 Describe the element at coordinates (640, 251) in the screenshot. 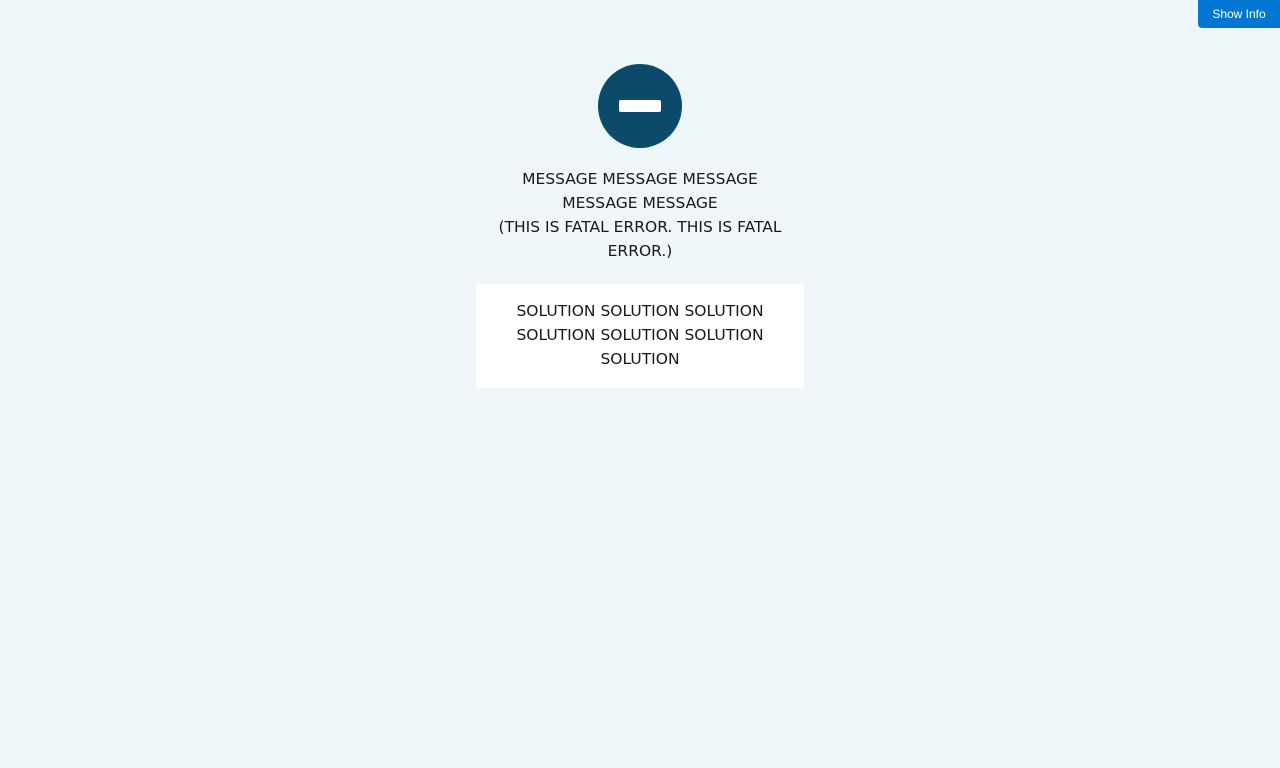

I see `error-detail-line: ERROR.)` at that location.